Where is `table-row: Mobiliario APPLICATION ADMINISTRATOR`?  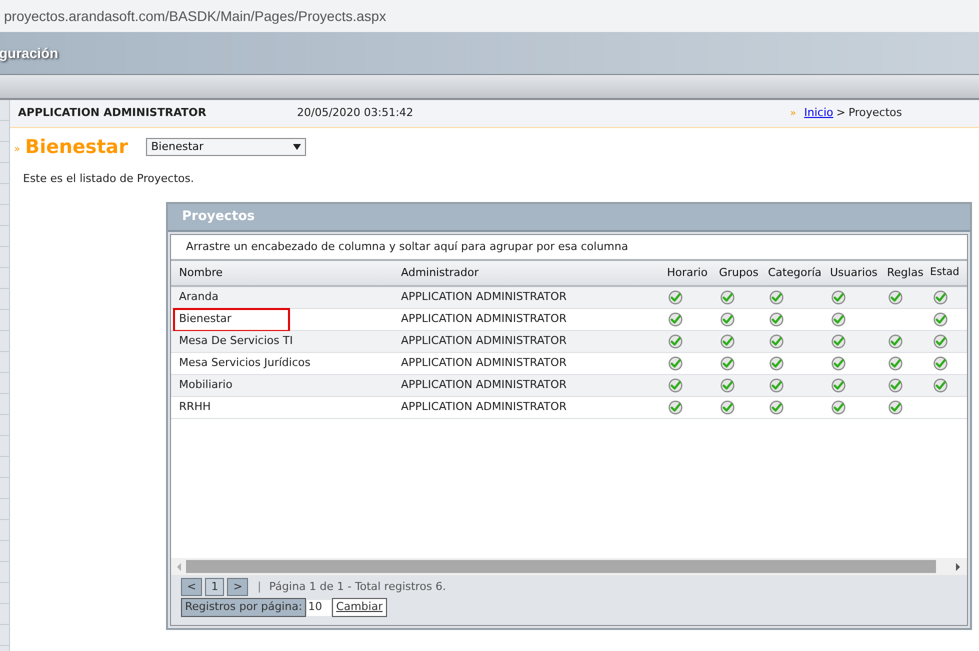
table-row: Mobiliario APPLICATION ADMINISTRATOR is located at coordinates (569, 386).